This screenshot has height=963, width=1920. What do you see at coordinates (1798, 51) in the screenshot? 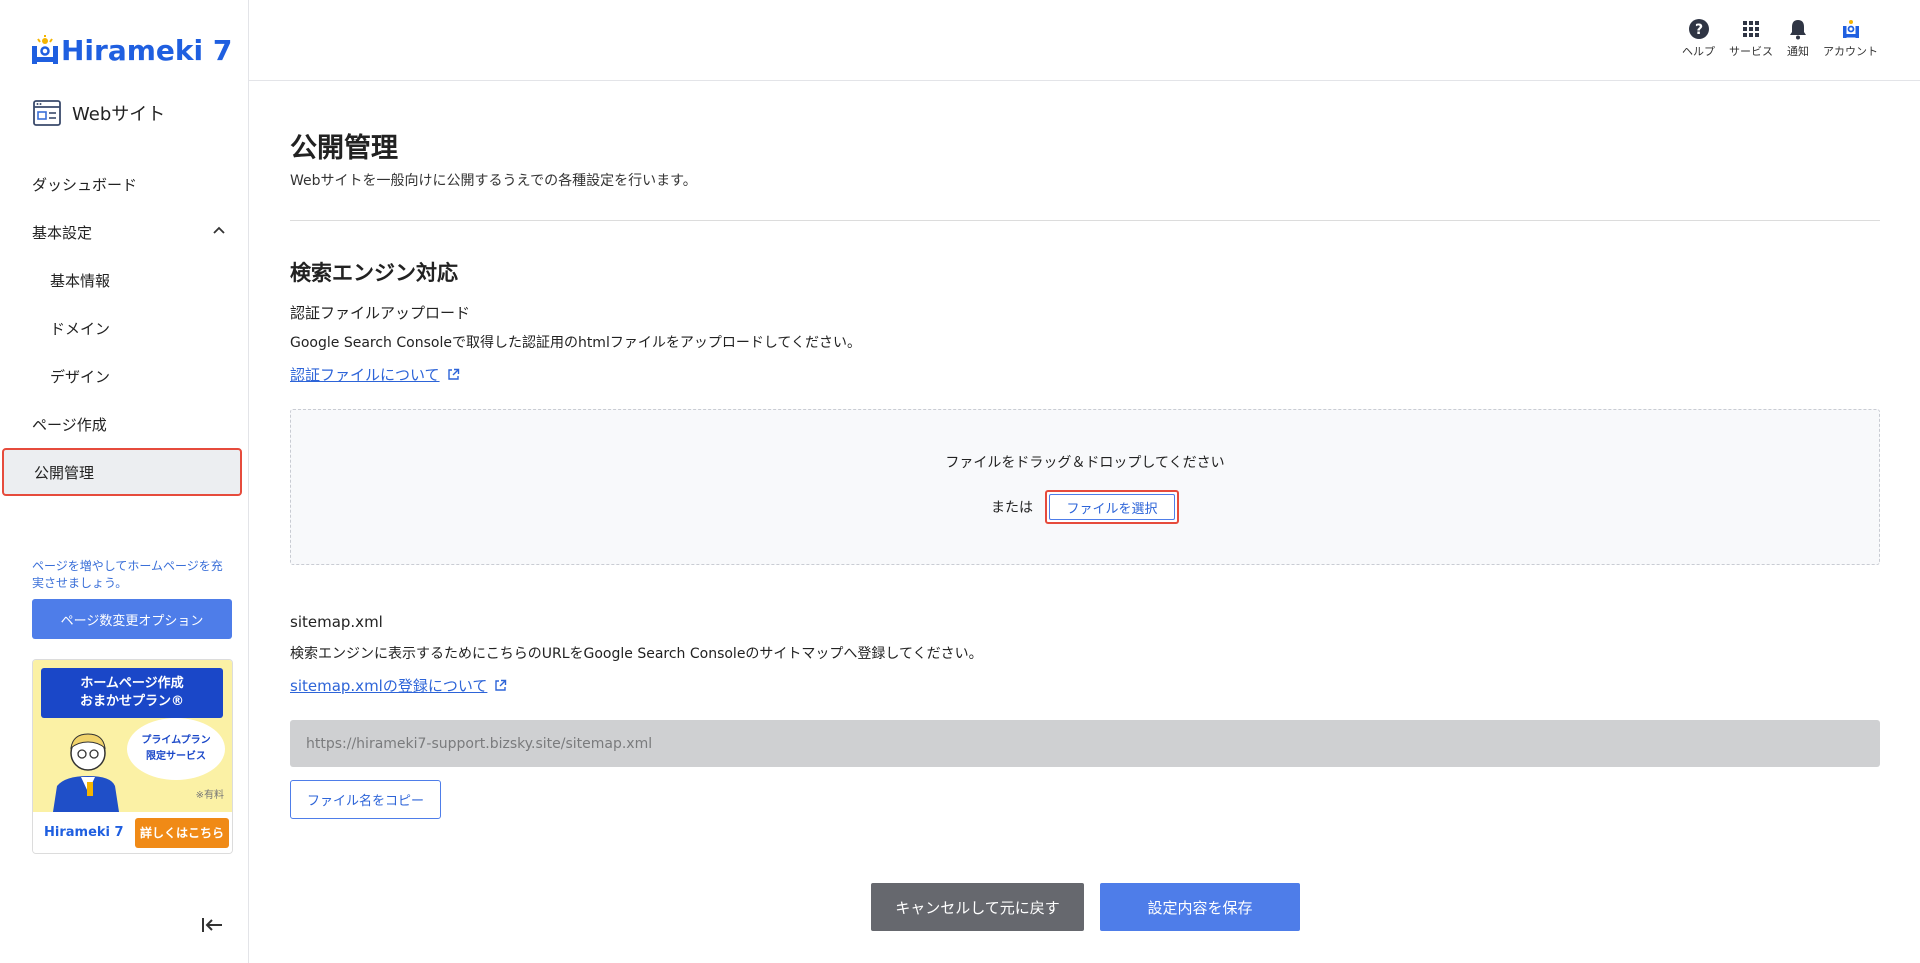
I see `notifications-label: 通知` at bounding box center [1798, 51].